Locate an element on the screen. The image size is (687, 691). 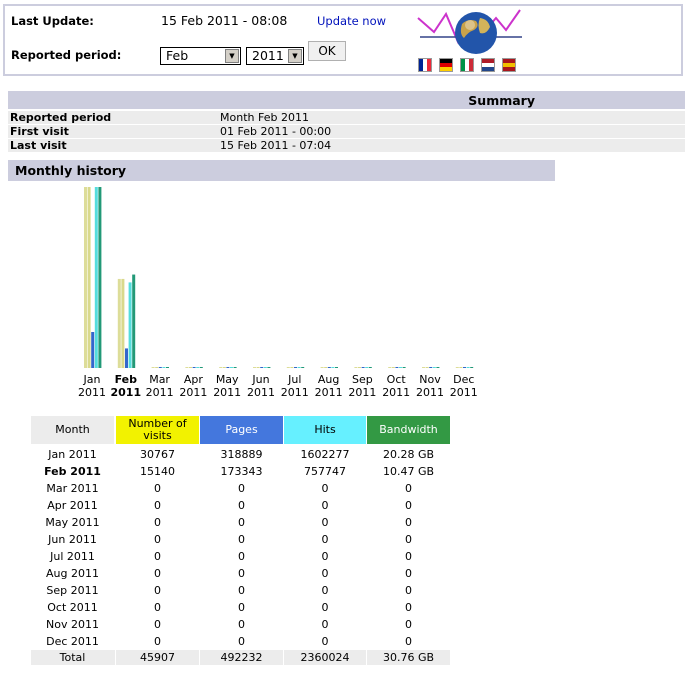
table-cell-month: Mar 2011 is located at coordinates (72, 488).